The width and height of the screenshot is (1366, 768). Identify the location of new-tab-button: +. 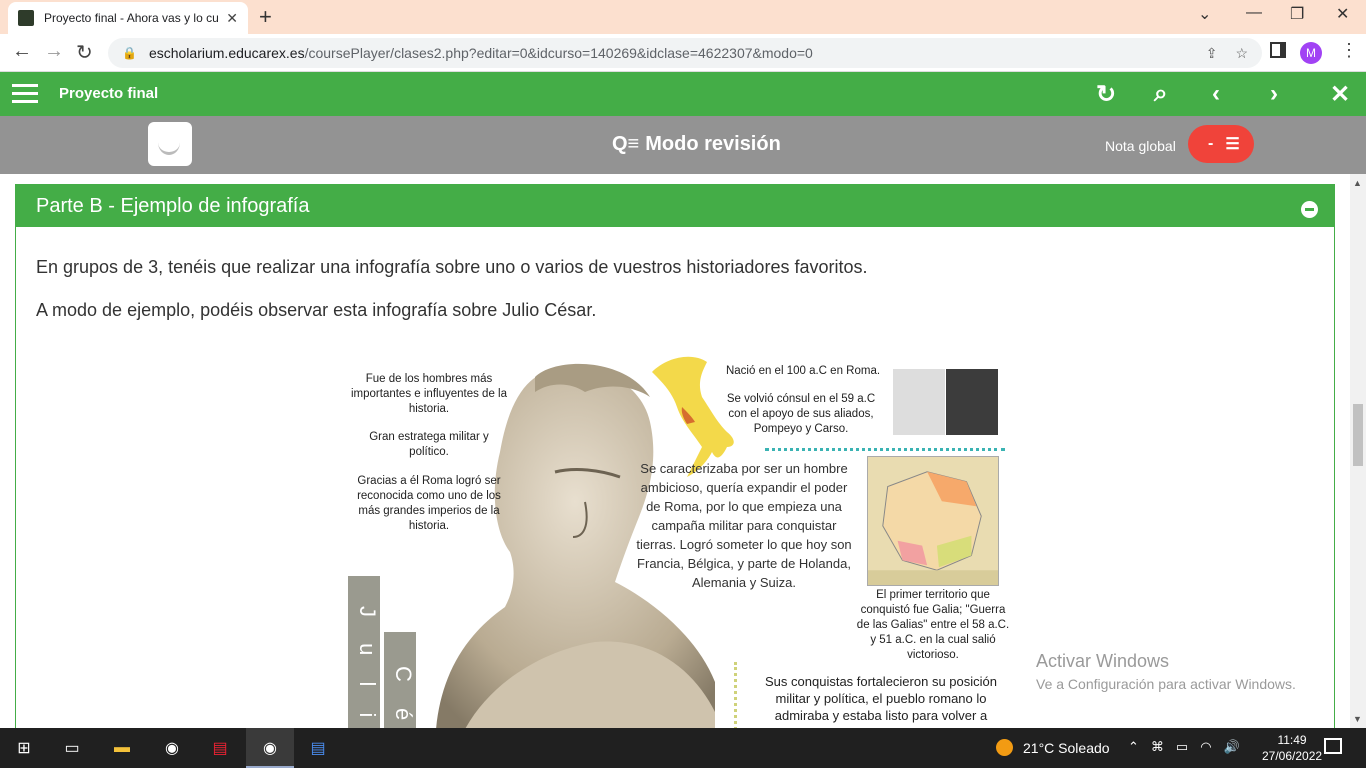
(265, 17).